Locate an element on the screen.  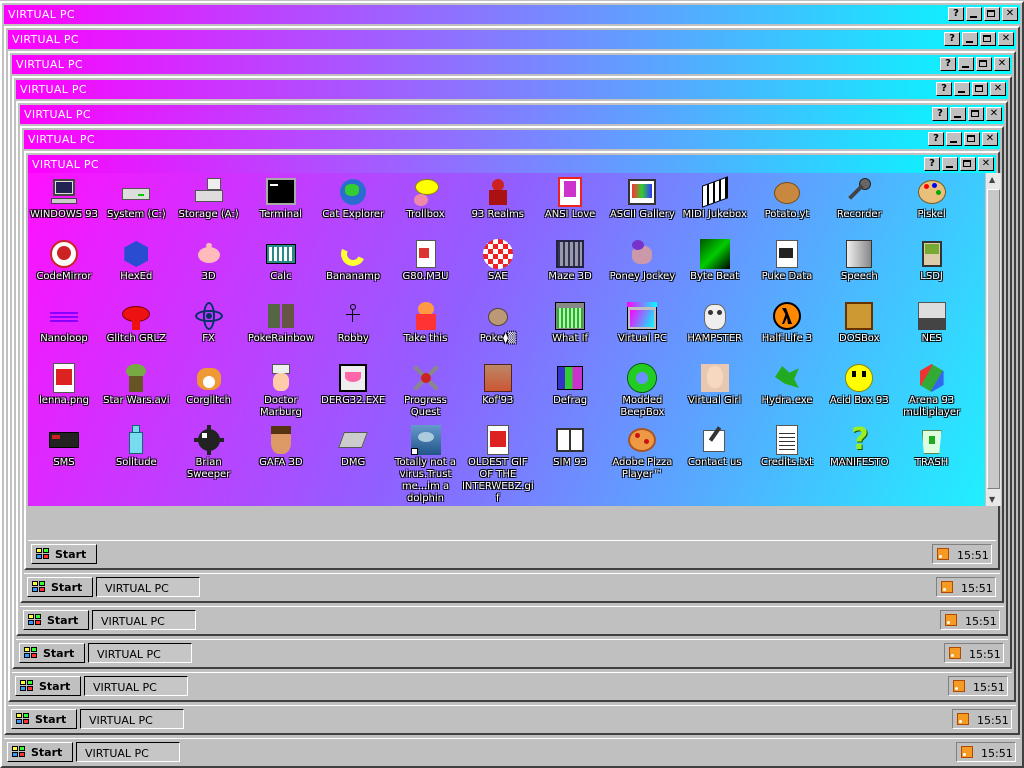
desktop-icon: Maze 3D is located at coordinates (570, 260).